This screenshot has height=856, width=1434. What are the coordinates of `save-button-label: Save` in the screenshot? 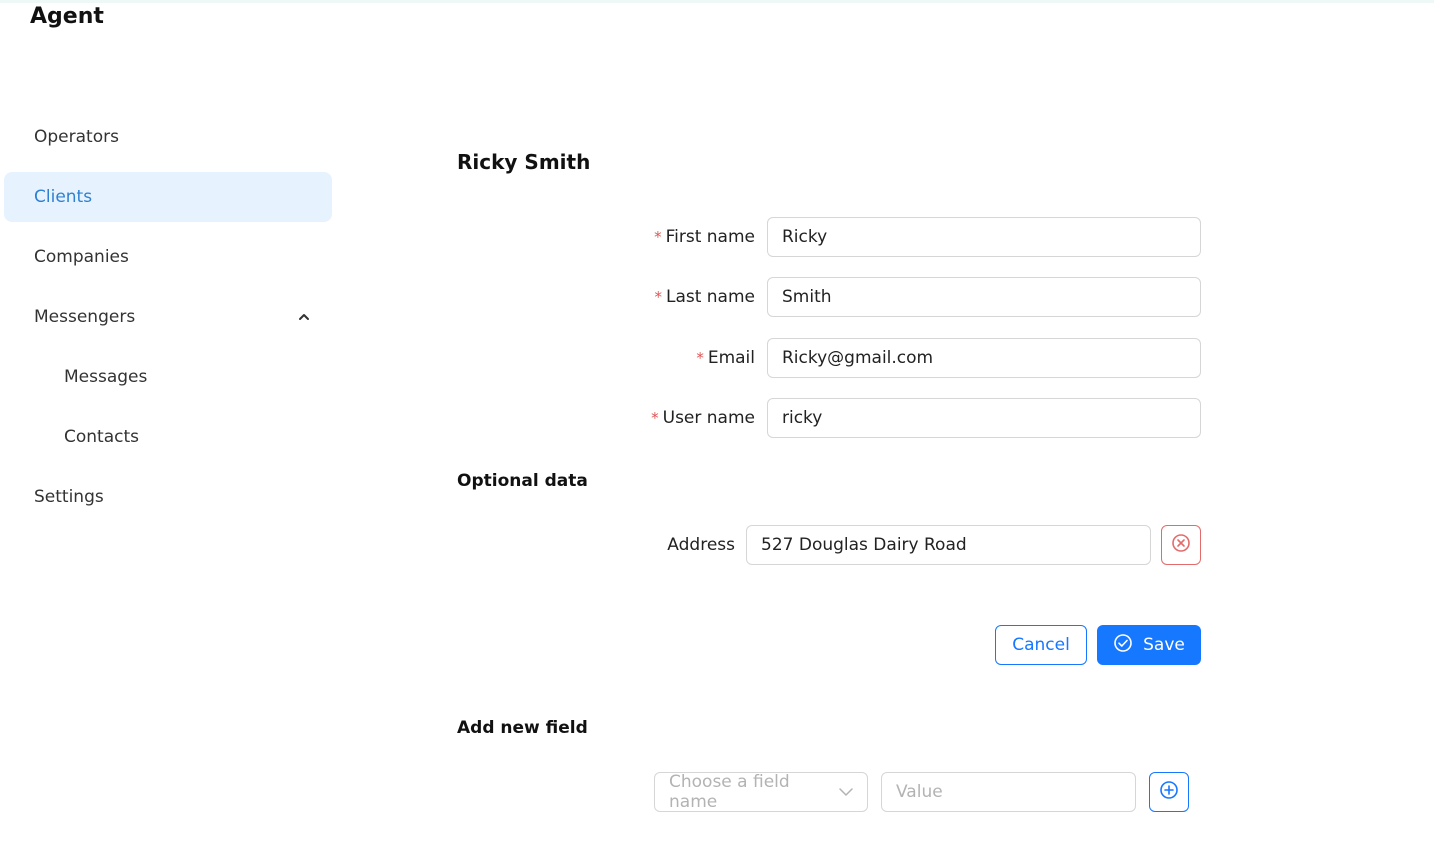 It's located at (1164, 645).